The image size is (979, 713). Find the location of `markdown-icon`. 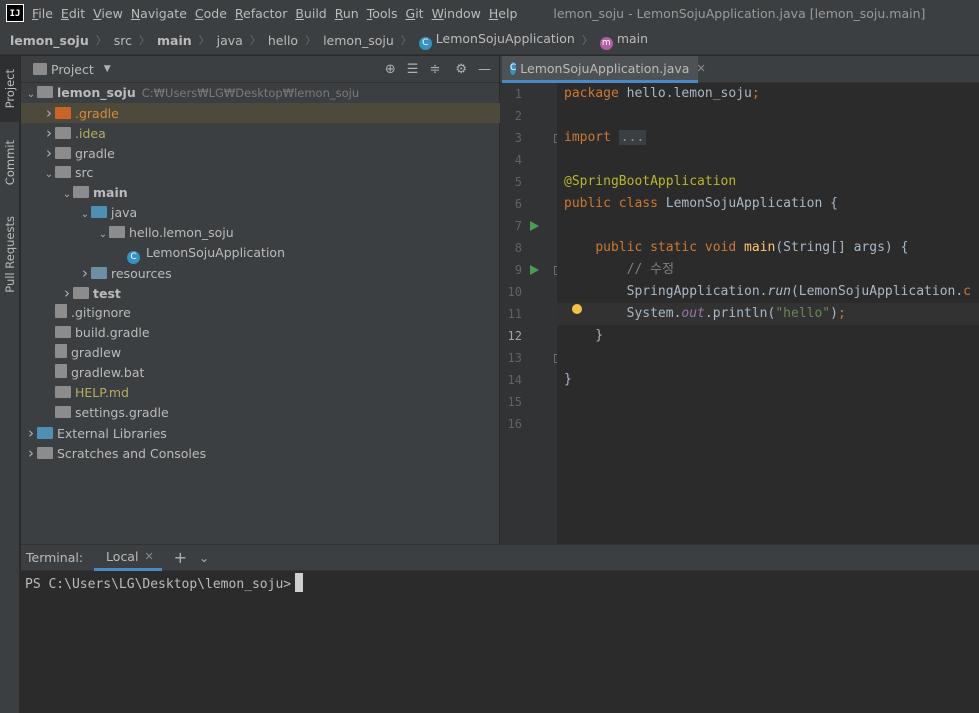

markdown-icon is located at coordinates (63, 392).